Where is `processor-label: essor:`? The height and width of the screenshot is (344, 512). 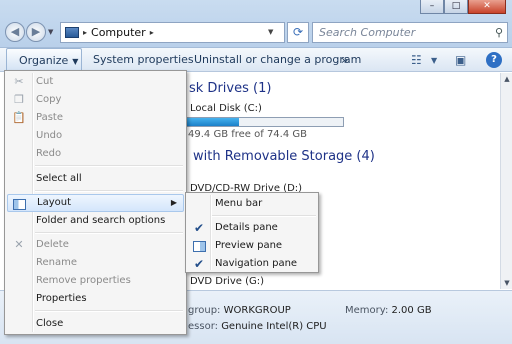 processor-label: essor: is located at coordinates (203, 326).